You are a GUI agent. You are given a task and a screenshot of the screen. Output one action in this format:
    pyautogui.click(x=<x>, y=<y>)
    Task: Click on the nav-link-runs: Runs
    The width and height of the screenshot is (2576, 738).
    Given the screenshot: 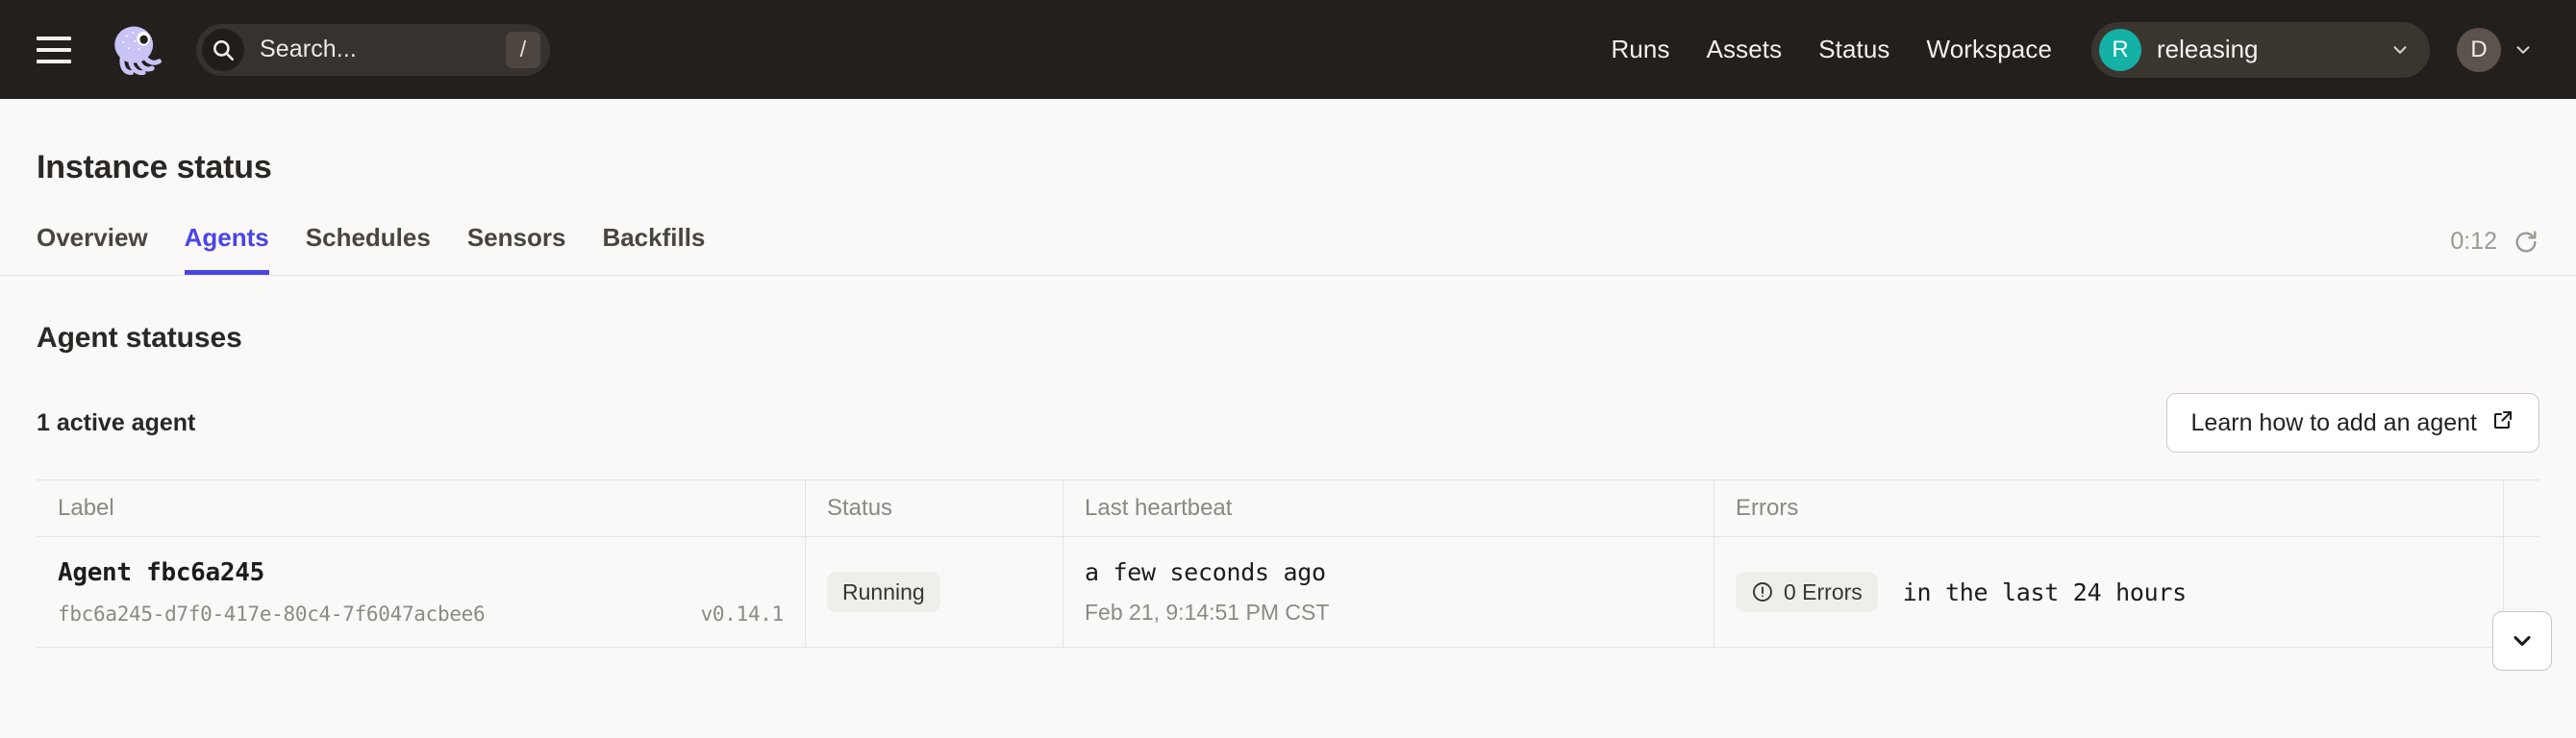 What is the action you would take?
    pyautogui.click(x=1640, y=49)
    